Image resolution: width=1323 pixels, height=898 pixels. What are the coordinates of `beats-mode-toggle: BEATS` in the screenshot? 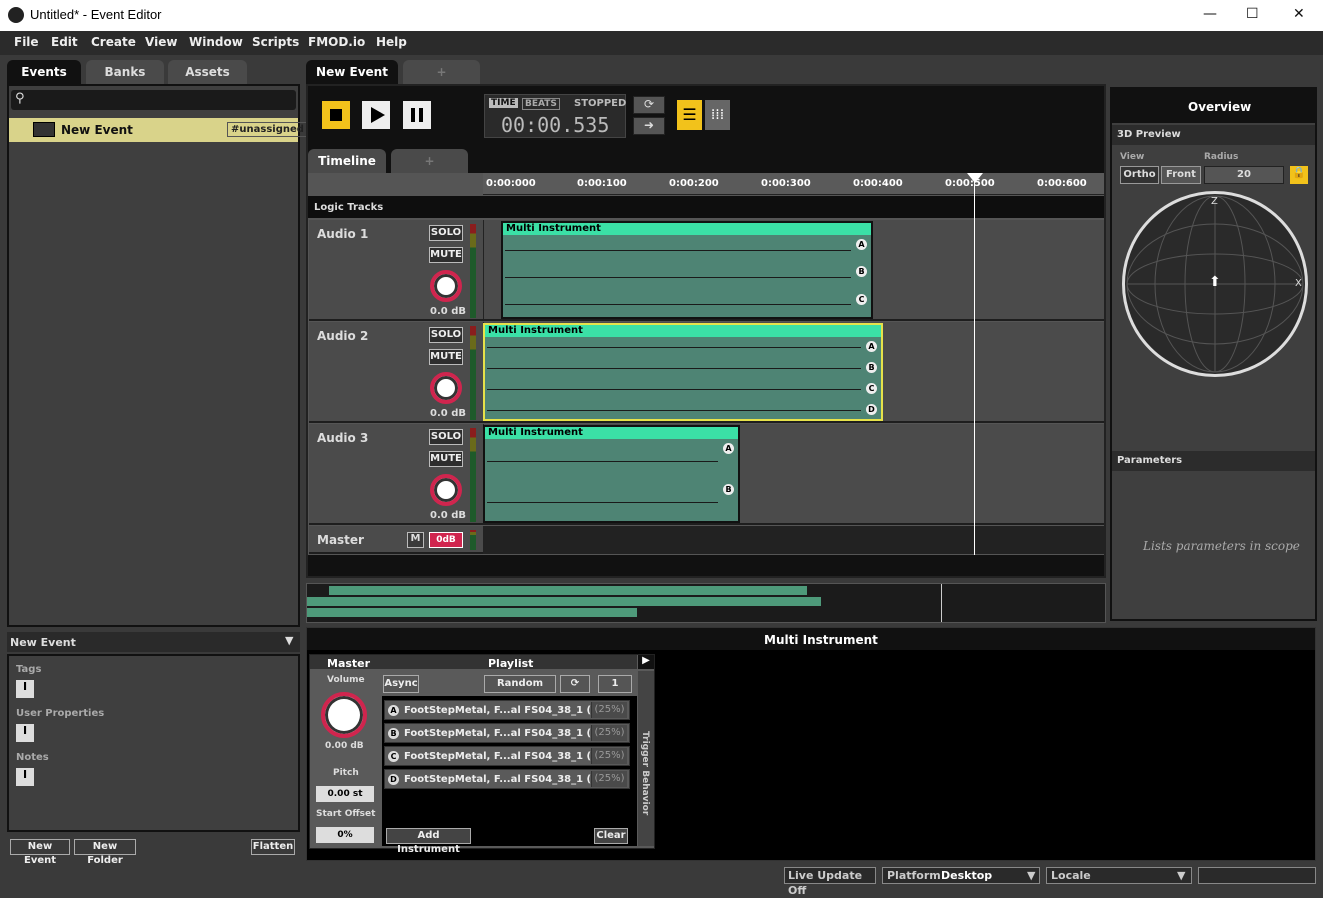 It's located at (541, 104).